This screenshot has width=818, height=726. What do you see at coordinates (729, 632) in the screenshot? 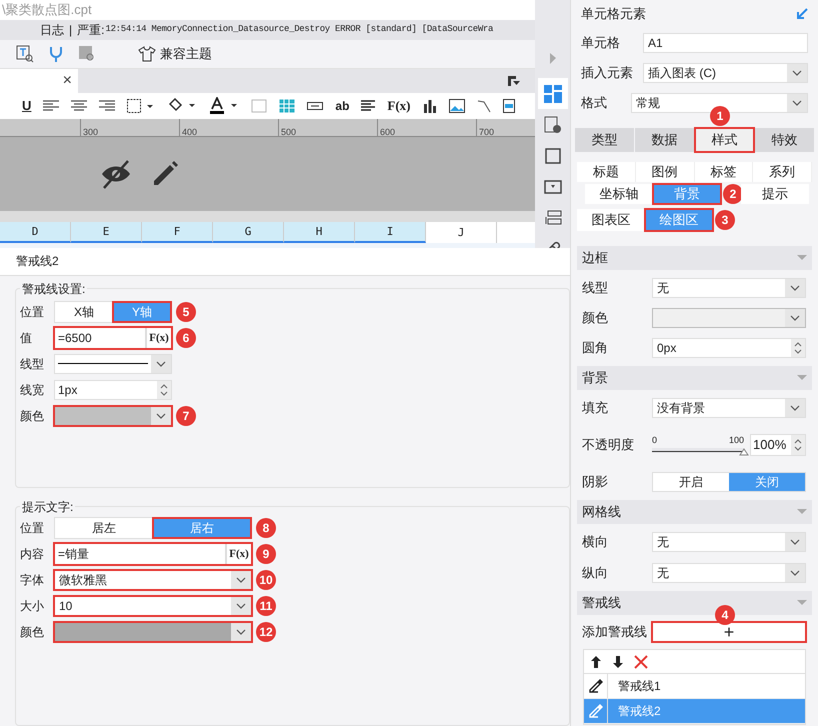
I see `add-button: +` at bounding box center [729, 632].